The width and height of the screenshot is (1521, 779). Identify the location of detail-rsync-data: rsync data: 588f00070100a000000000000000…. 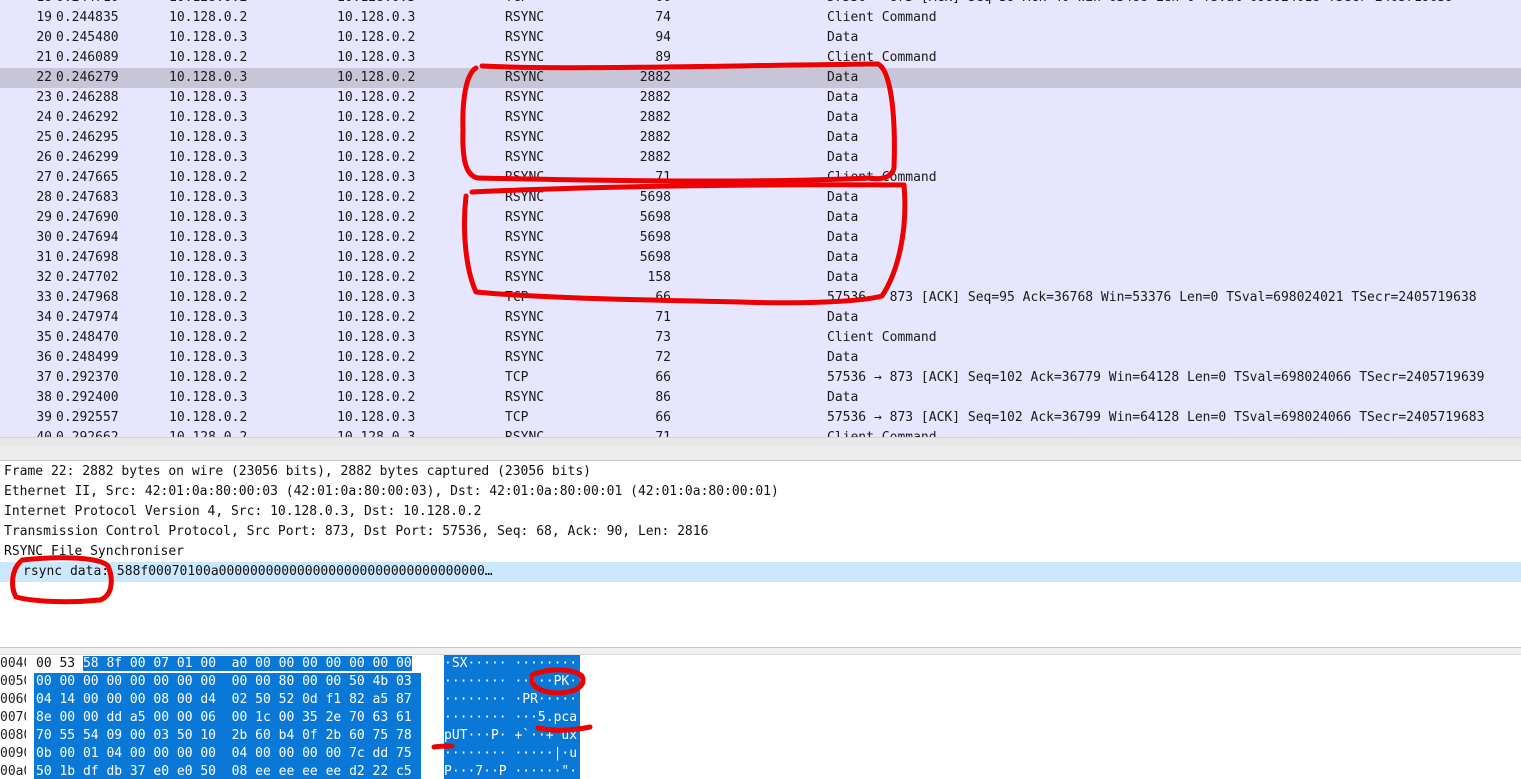
(760, 572).